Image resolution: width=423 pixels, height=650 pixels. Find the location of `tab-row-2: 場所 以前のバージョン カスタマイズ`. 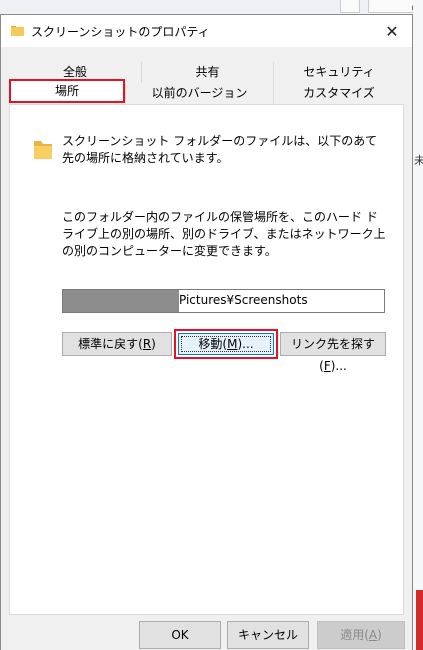

tab-row-2: 場所 以前のバージョン カスタマイズ is located at coordinates (206, 92).